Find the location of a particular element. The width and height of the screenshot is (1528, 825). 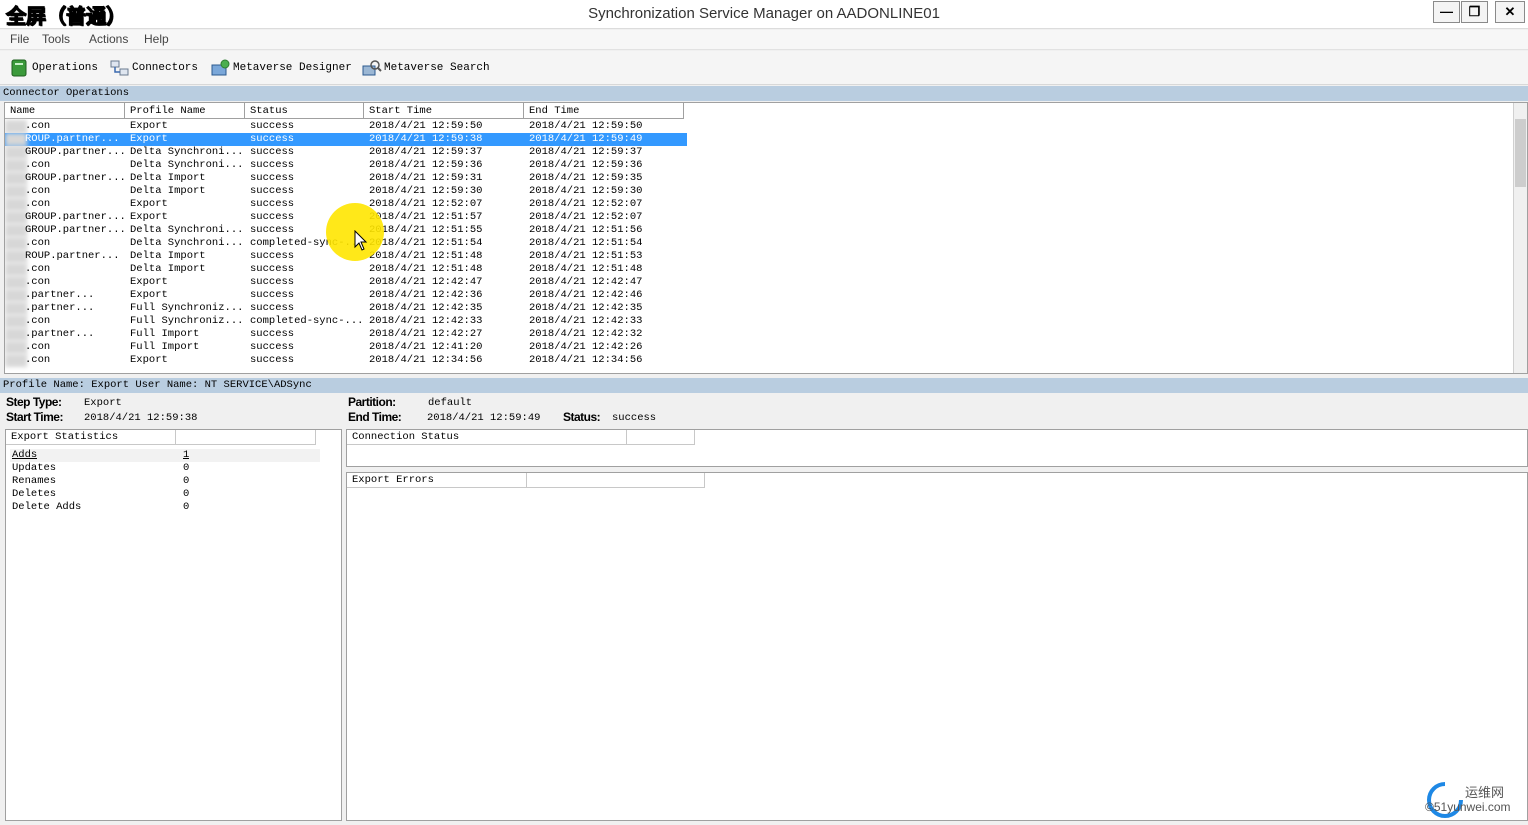

connection-status-extra-header is located at coordinates (661, 437).